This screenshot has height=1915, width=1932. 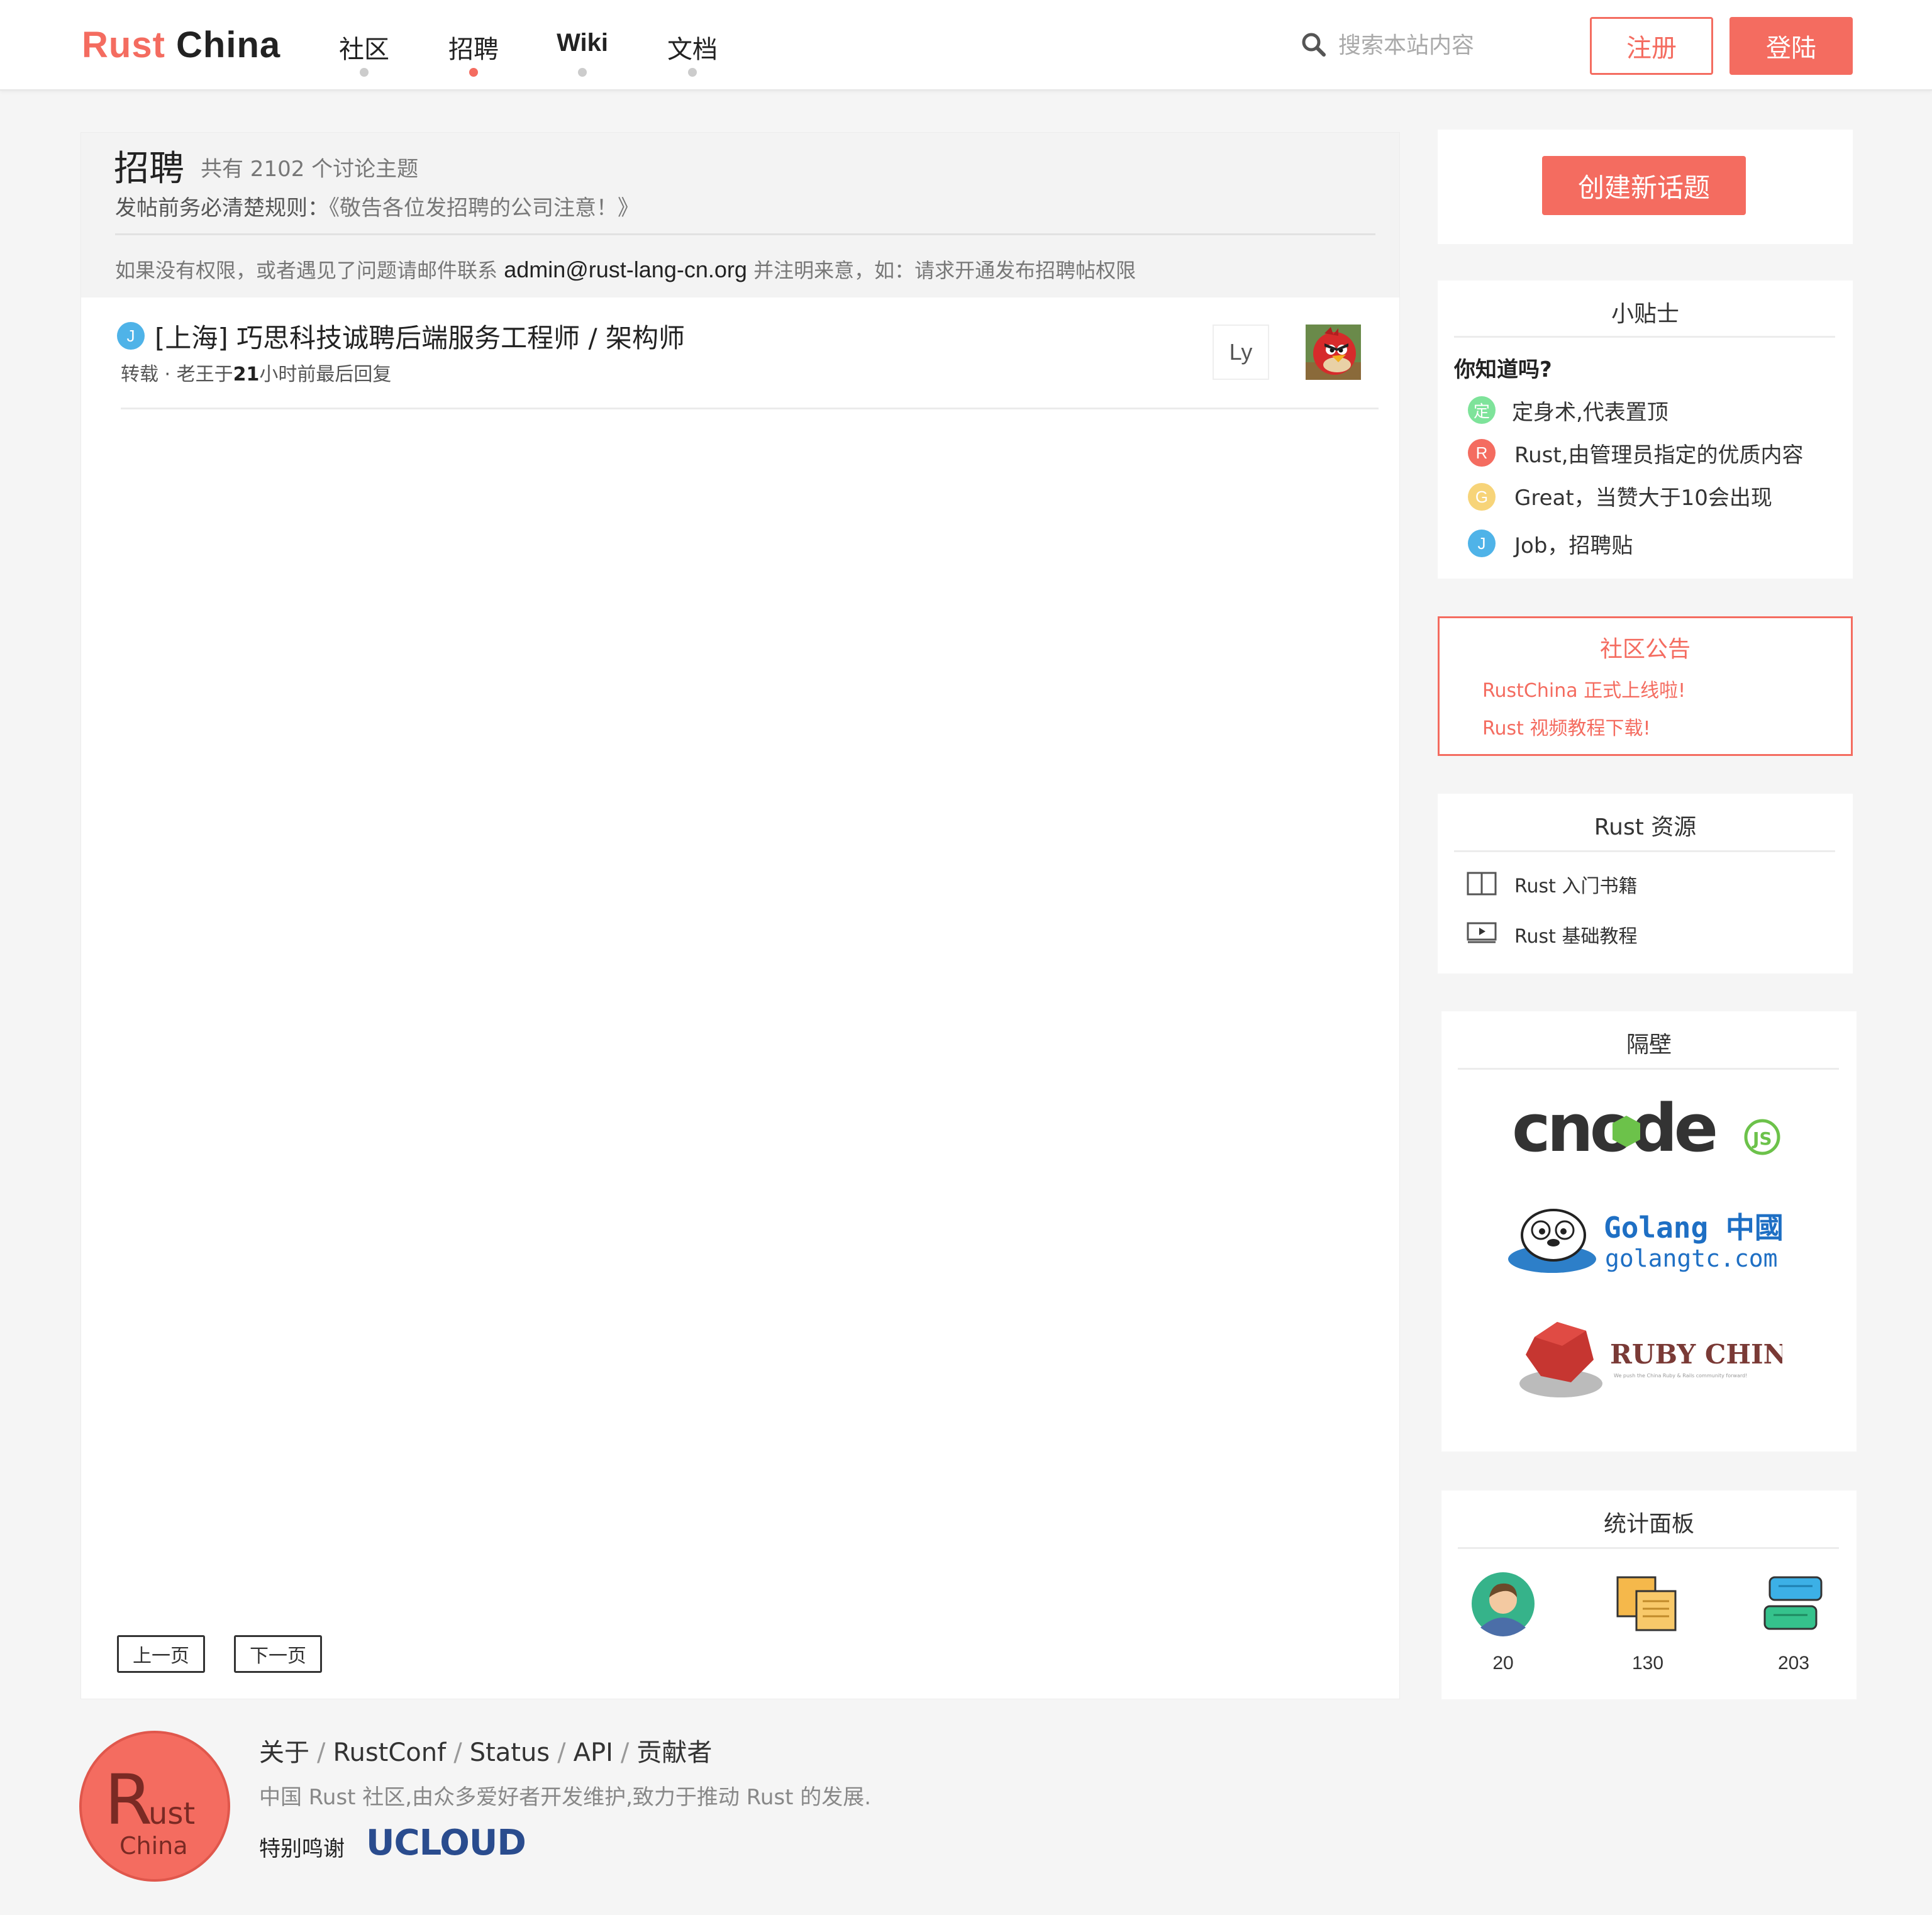 I want to click on angry-bird-avatar, so click(x=1333, y=352).